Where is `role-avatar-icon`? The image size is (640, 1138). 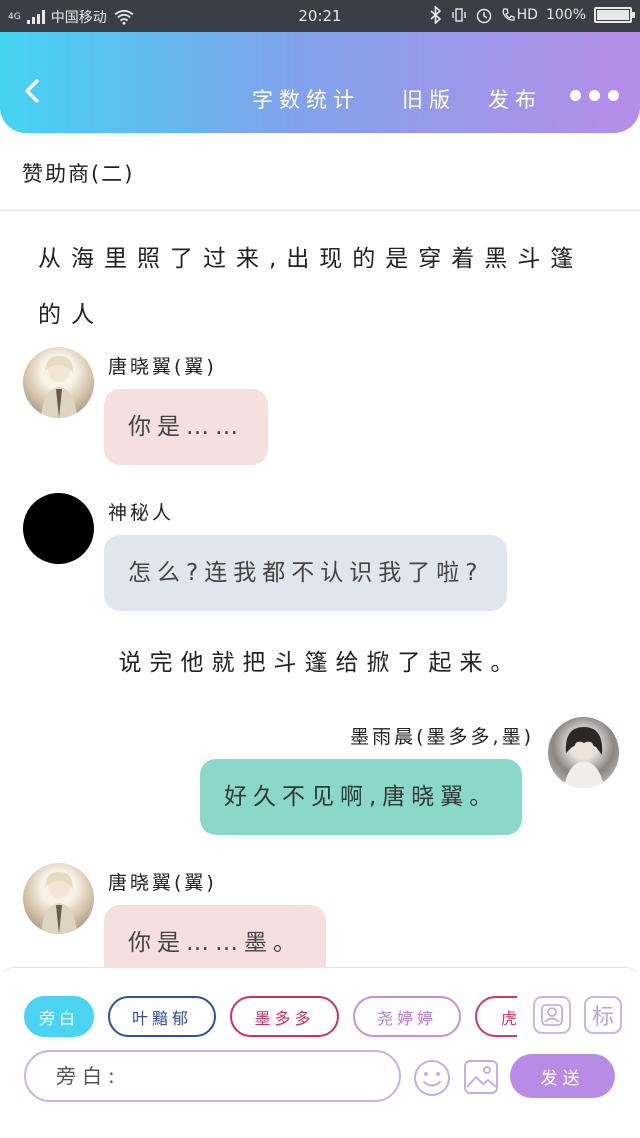
role-avatar-icon is located at coordinates (552, 1015).